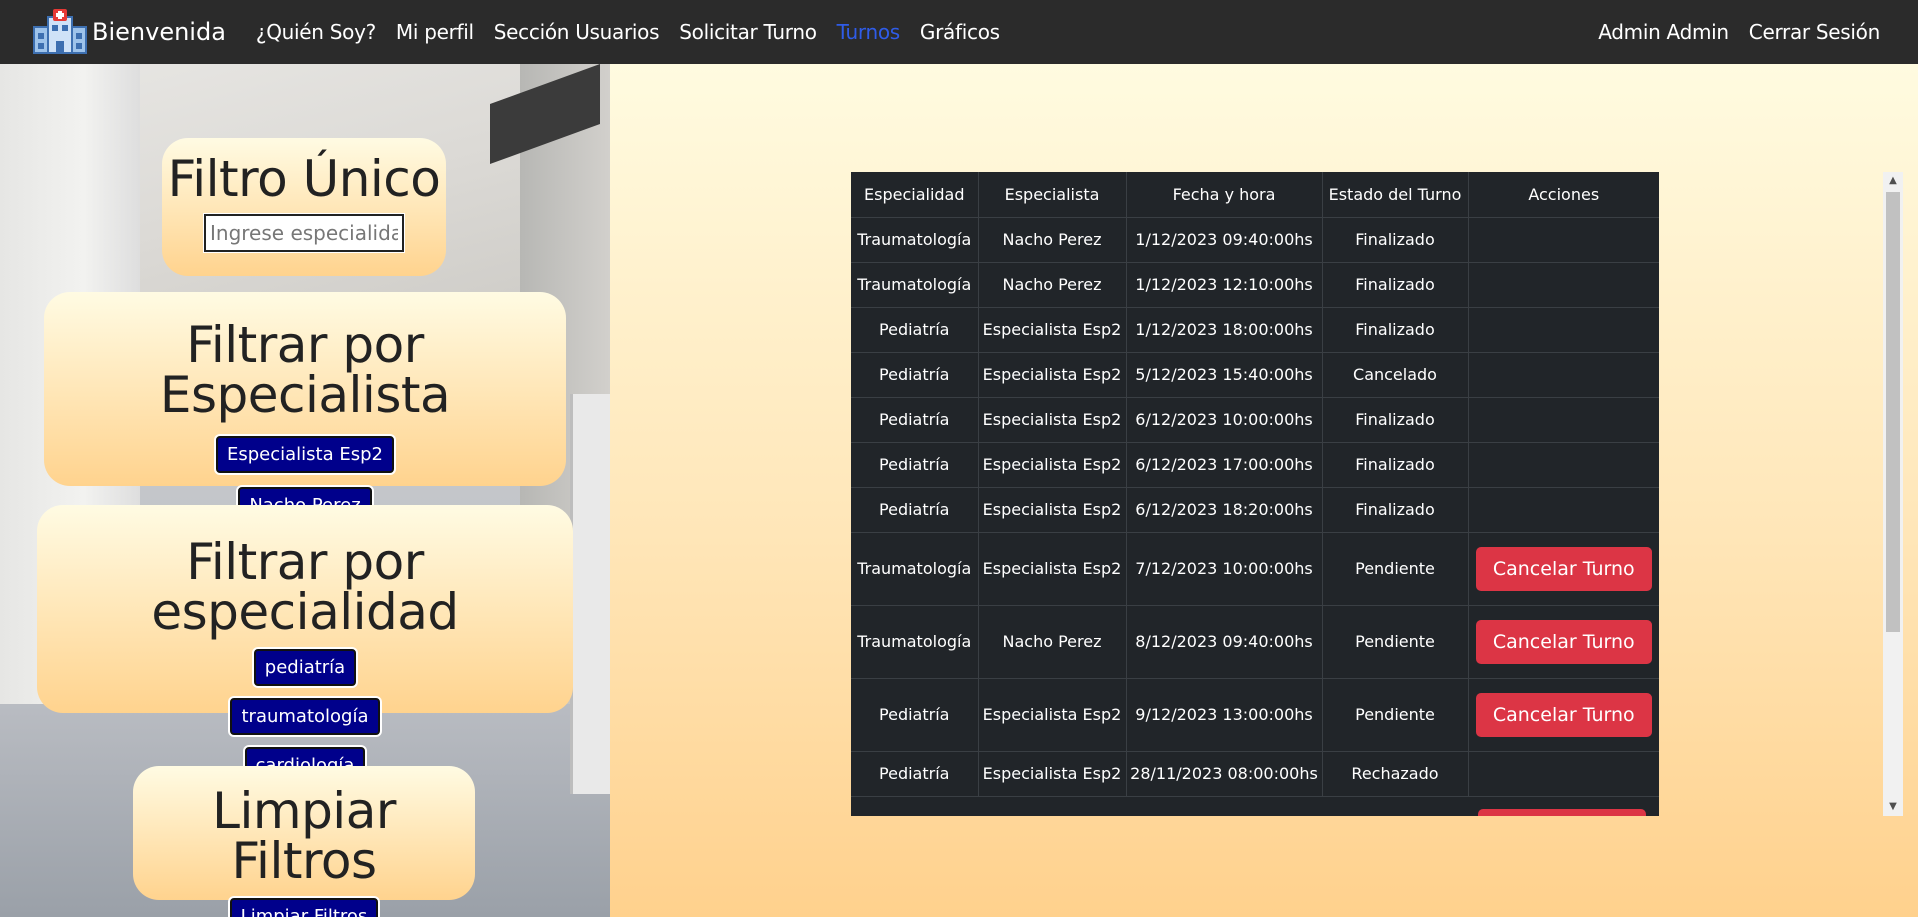 The width and height of the screenshot is (1918, 917). I want to click on scroll-up-icon: ▲, so click(1893, 181).